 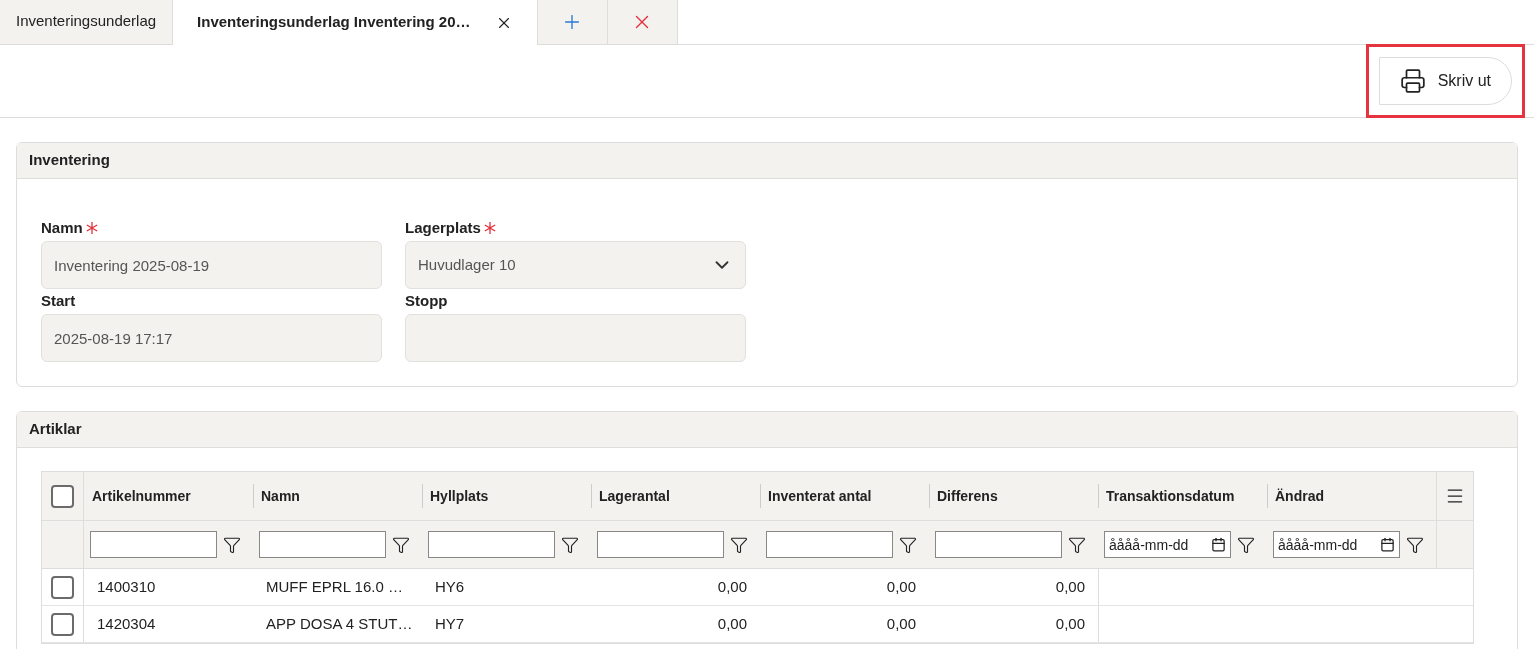 I want to click on column-header: Inventerat antal, so click(x=820, y=496).